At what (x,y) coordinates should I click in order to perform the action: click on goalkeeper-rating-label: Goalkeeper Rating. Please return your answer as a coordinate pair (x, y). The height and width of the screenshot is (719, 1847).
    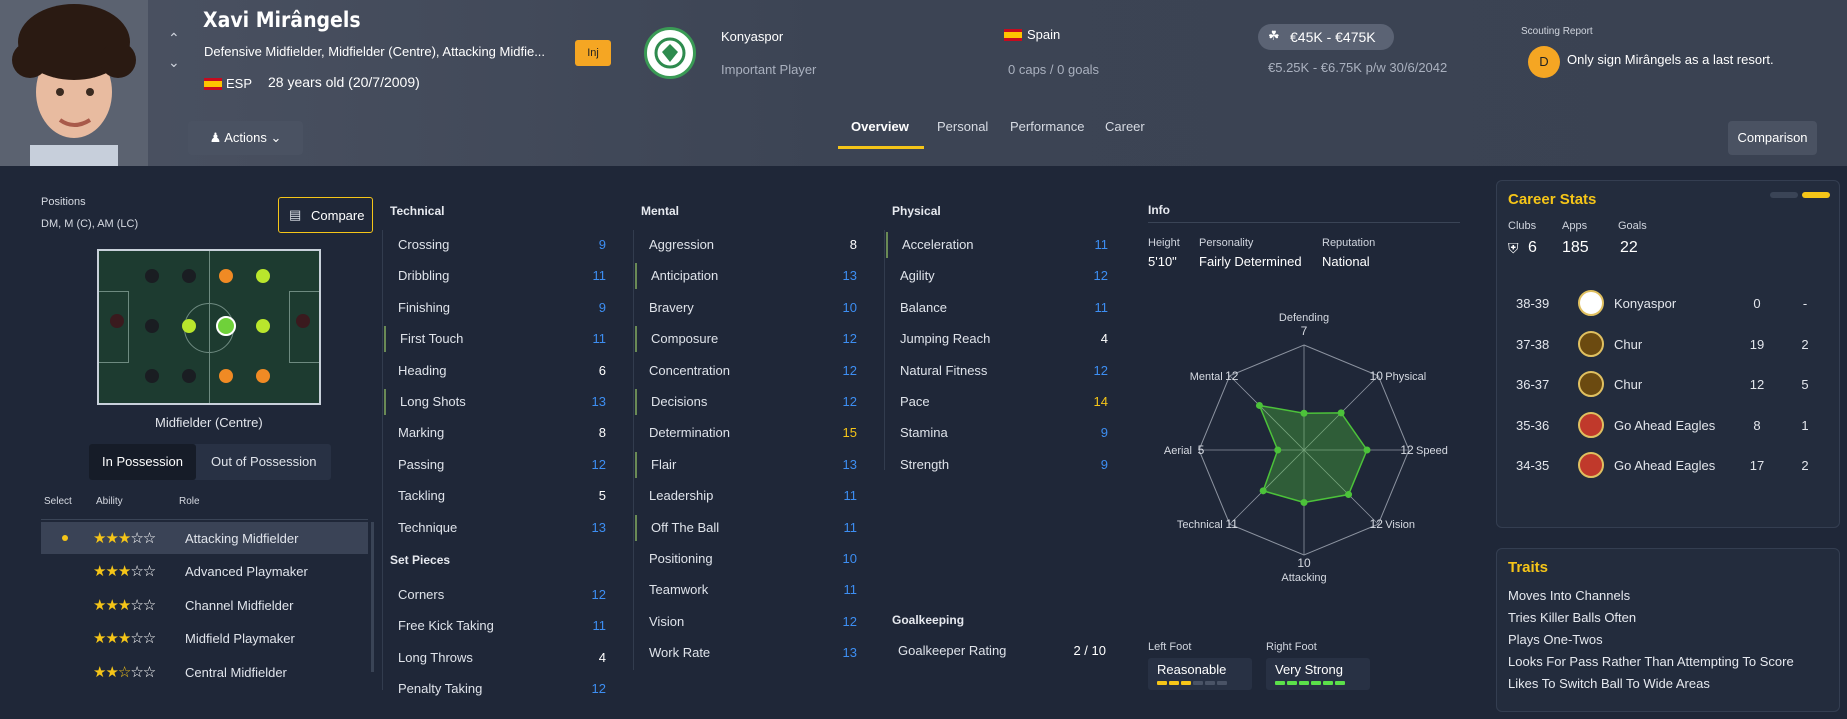
    Looking at the image, I should click on (952, 650).